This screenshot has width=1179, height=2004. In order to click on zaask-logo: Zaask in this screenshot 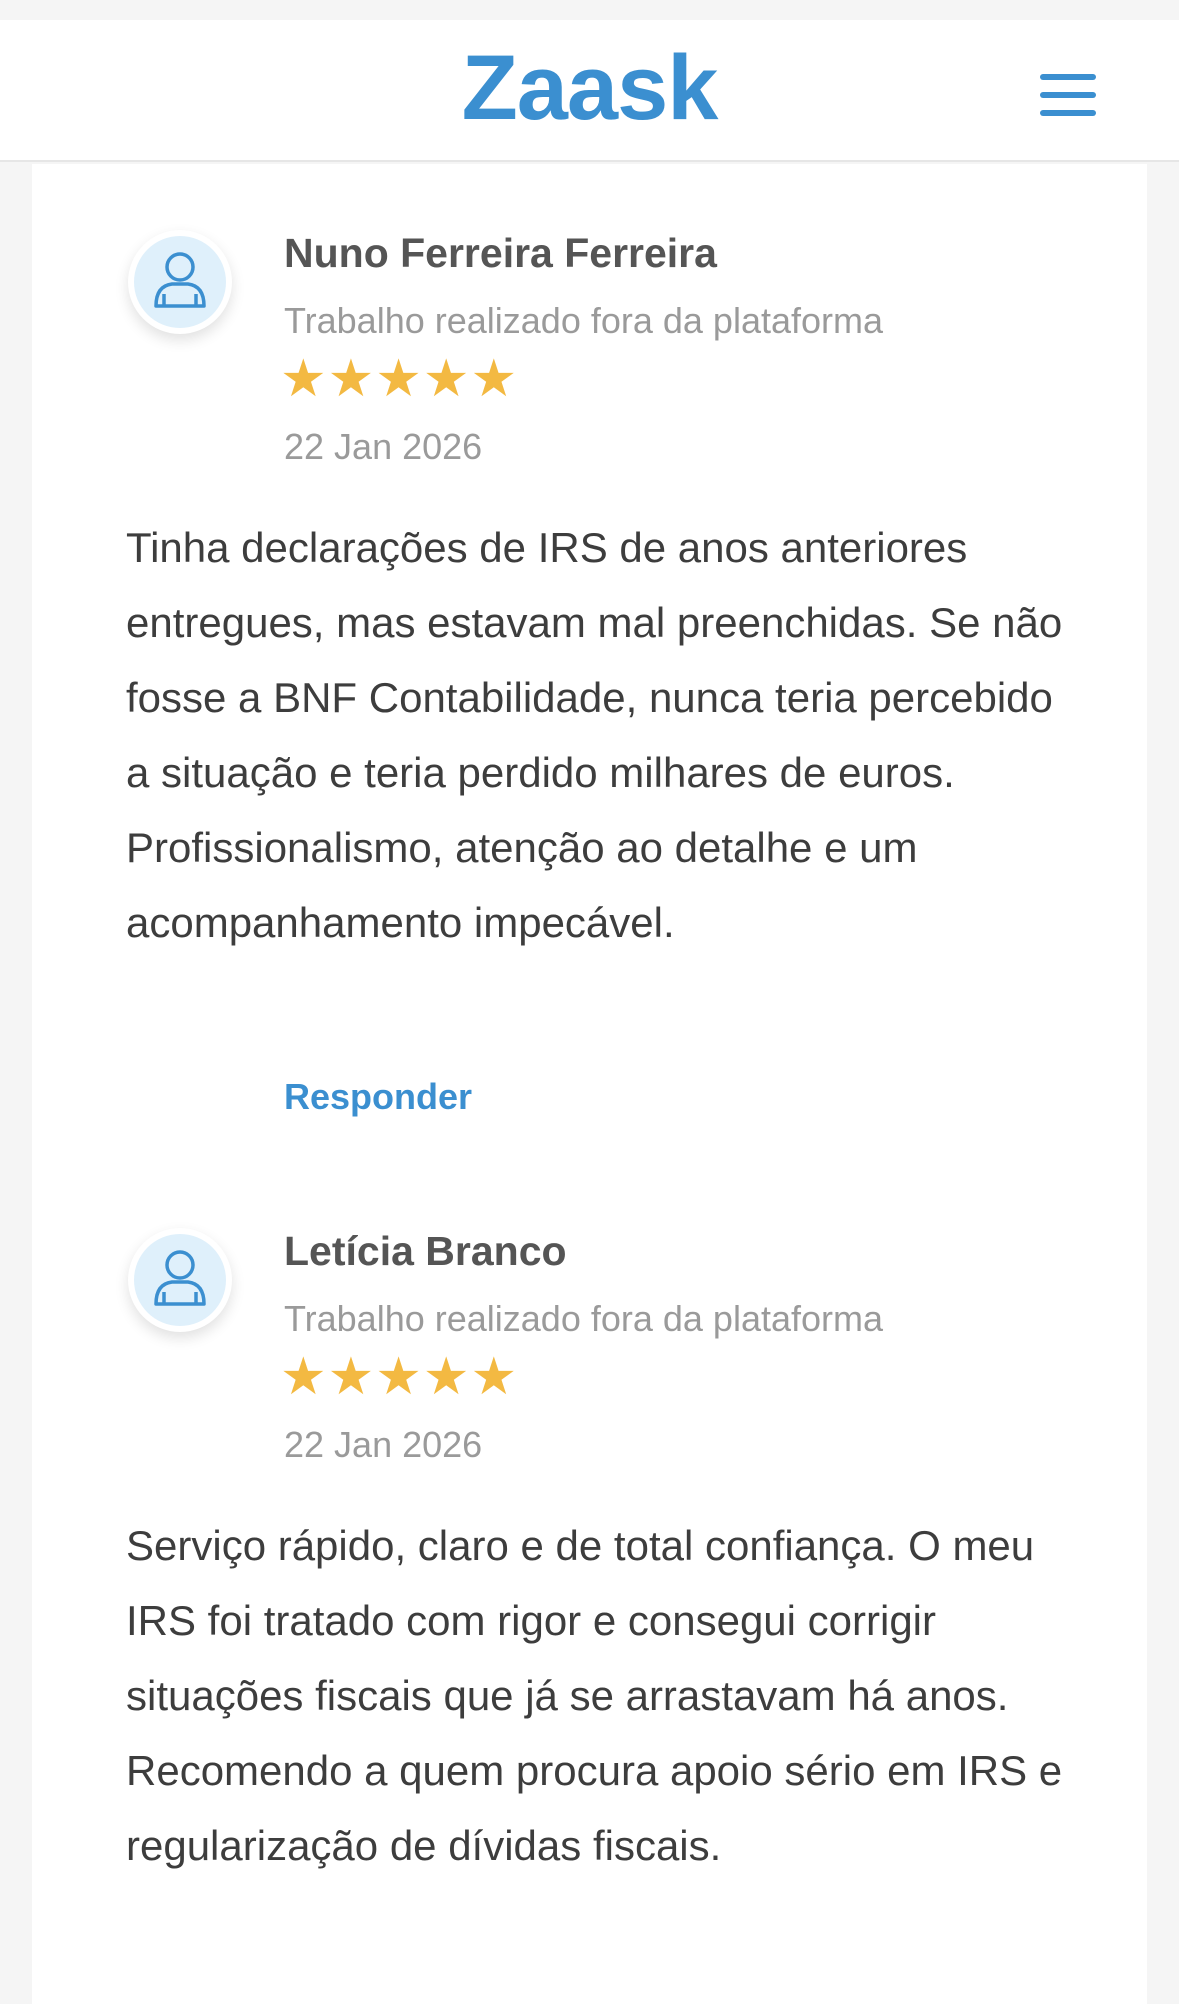, I will do `click(589, 88)`.